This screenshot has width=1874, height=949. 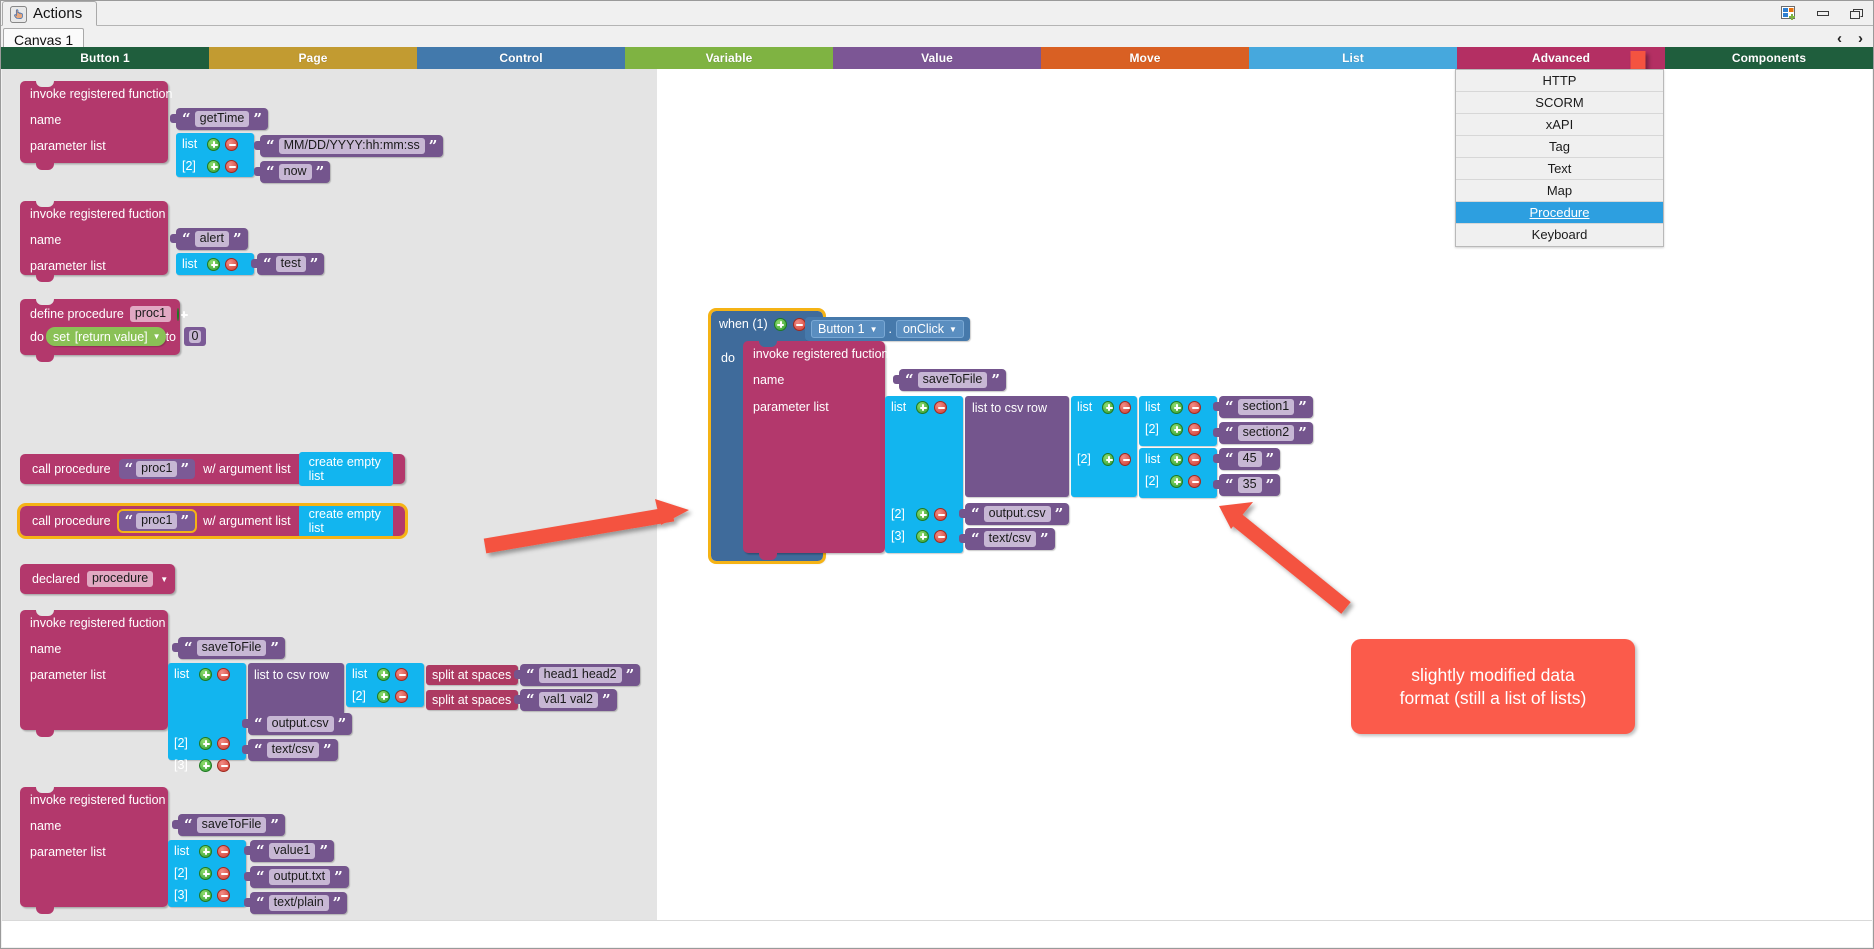 I want to click on list-block-inner-2: list [2], so click(x=1178, y=473).